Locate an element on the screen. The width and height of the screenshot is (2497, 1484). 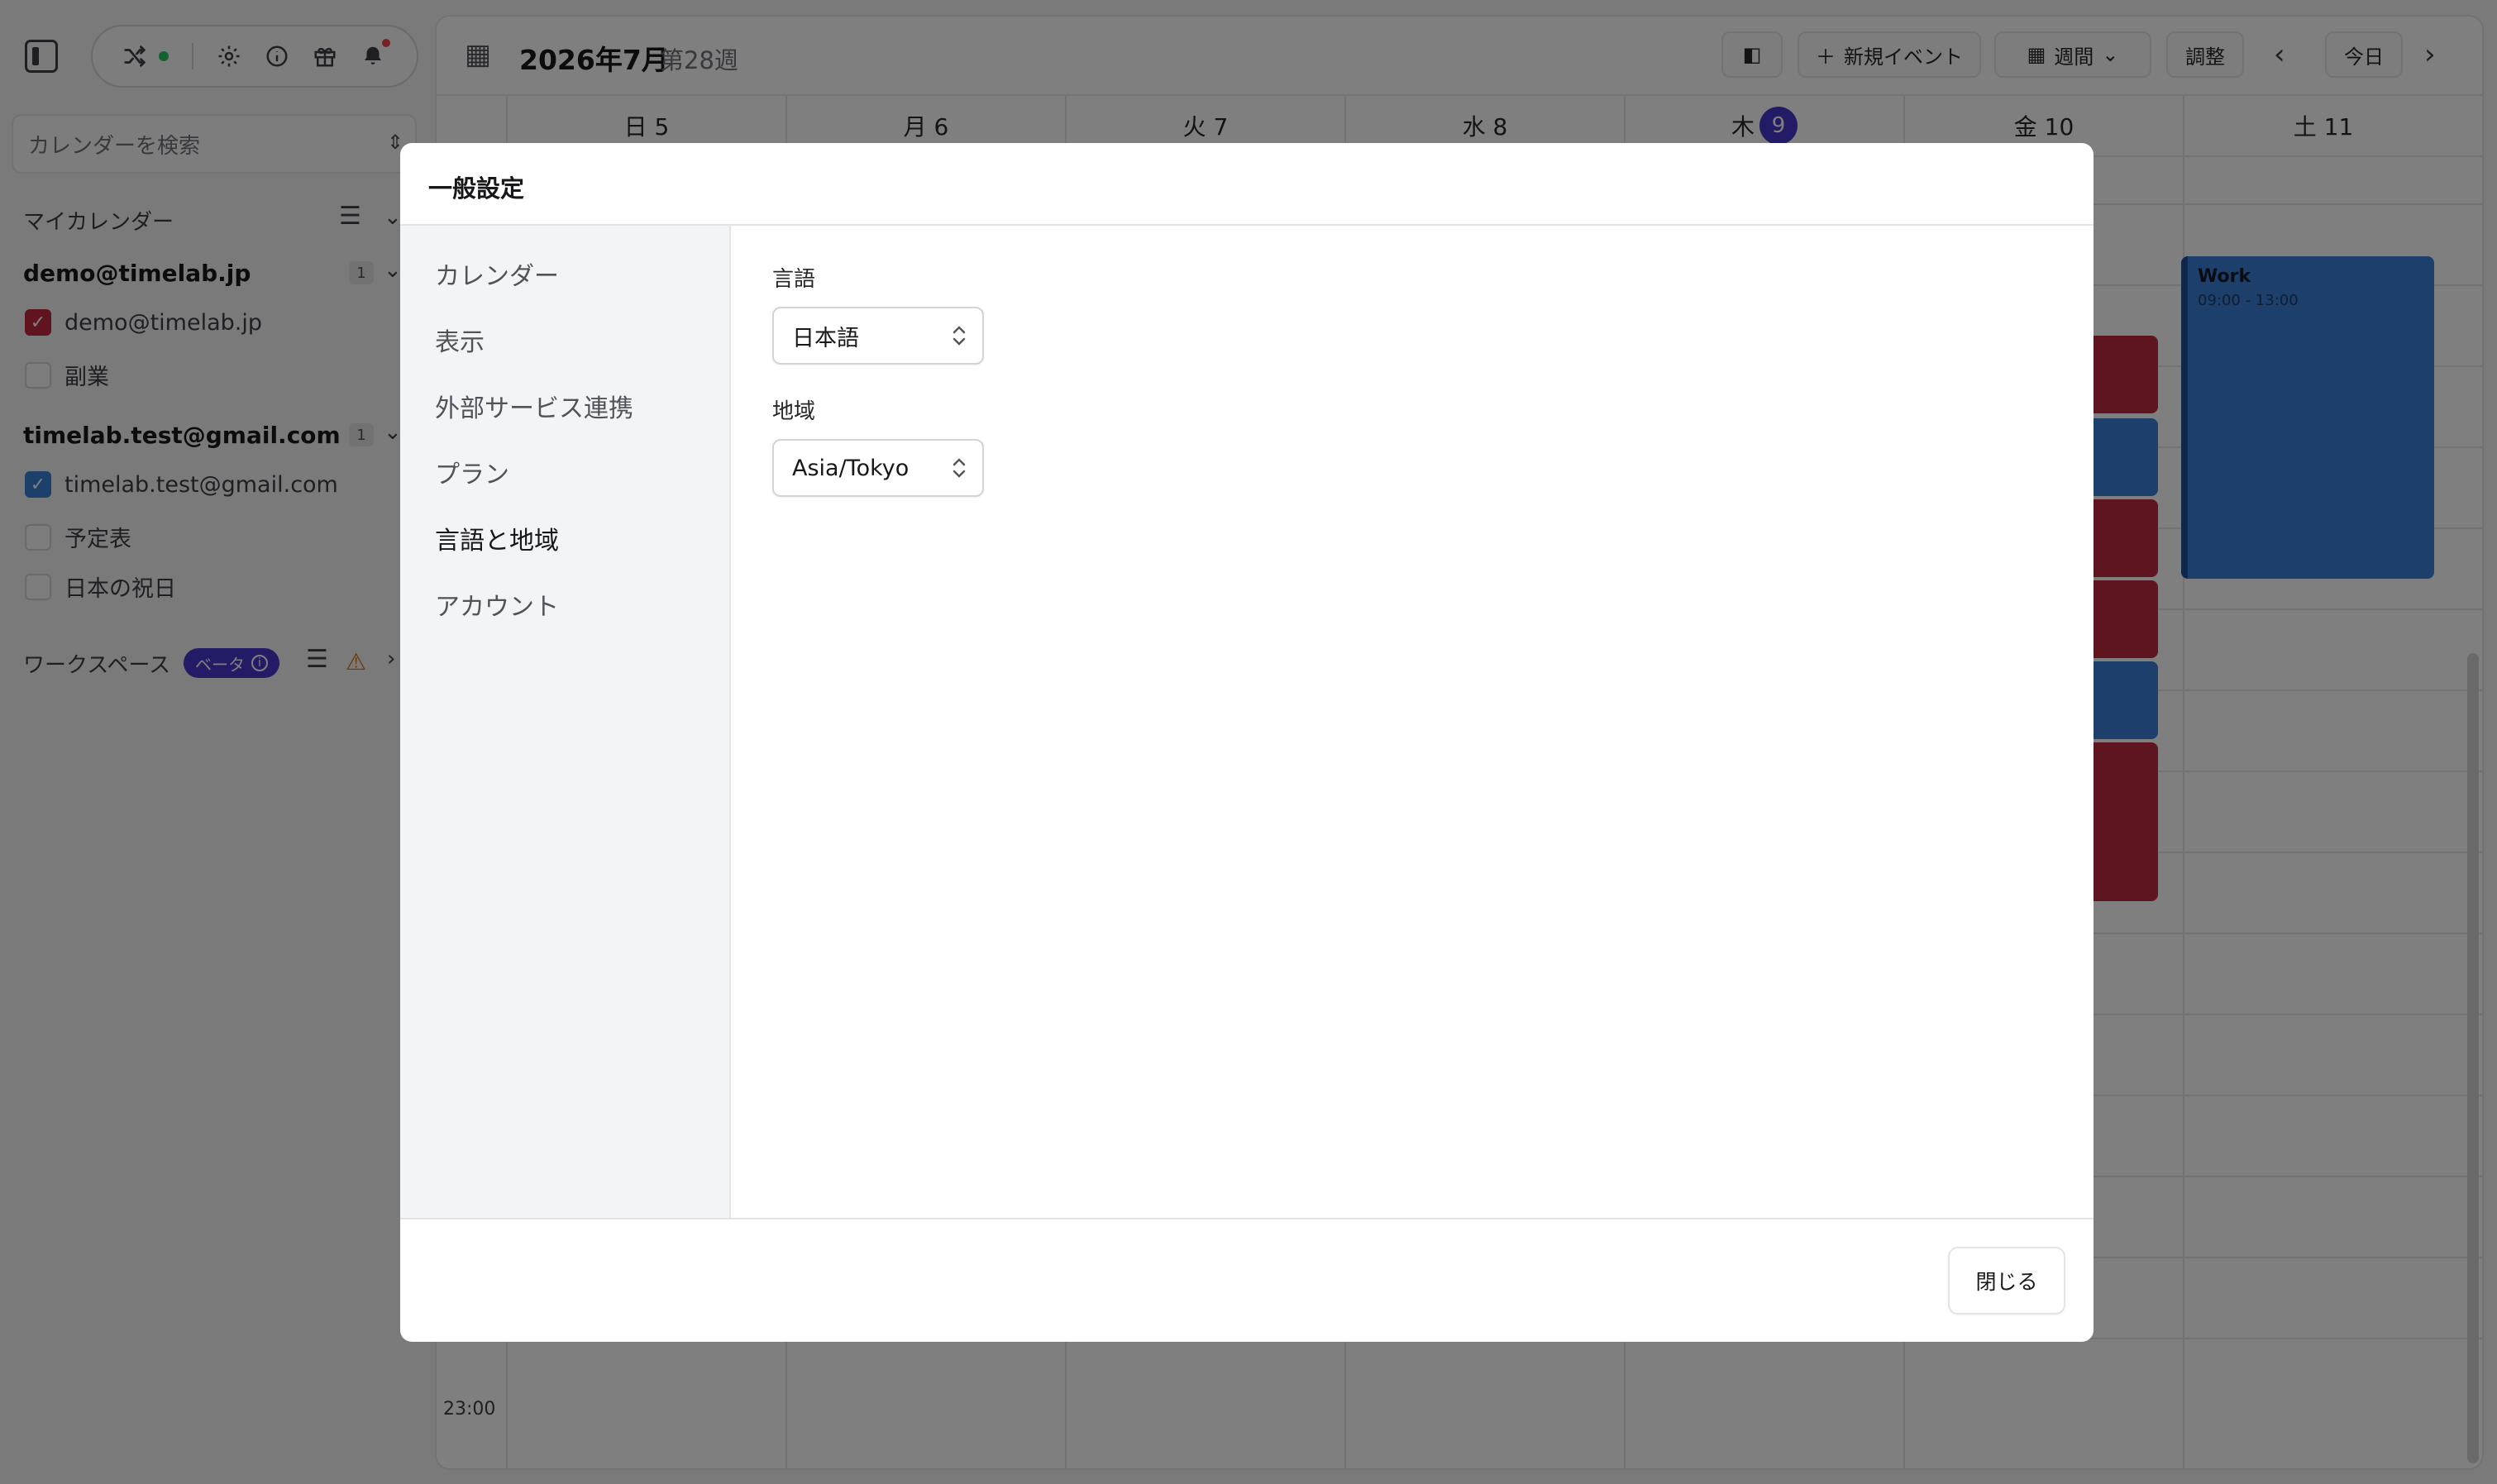
region-value: Asia/Tokyo is located at coordinates (851, 468).